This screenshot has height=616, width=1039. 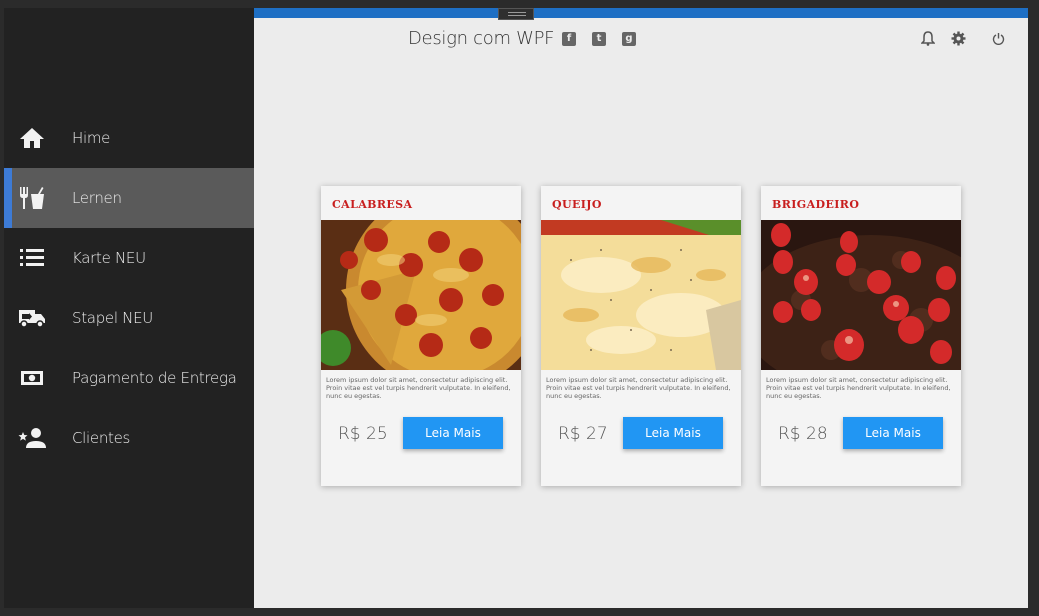 What do you see at coordinates (129, 138) in the screenshot?
I see `sidebar-item-hime: Hime` at bounding box center [129, 138].